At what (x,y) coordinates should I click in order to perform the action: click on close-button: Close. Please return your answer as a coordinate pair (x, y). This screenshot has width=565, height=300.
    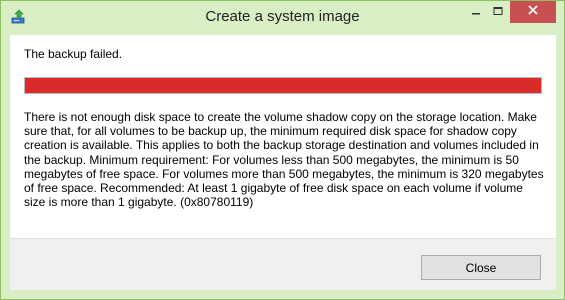
    Looking at the image, I should click on (481, 267).